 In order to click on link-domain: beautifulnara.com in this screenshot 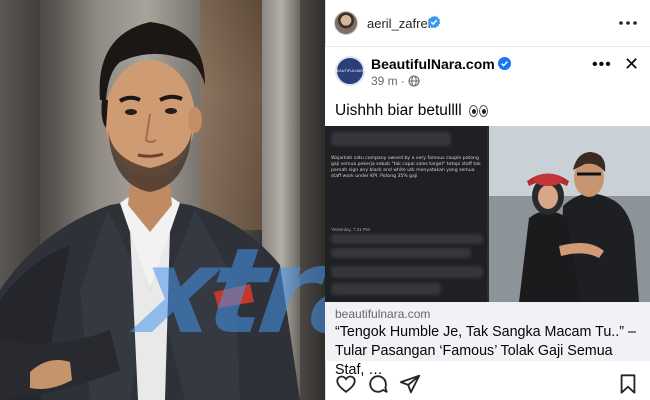, I will do `click(383, 314)`.